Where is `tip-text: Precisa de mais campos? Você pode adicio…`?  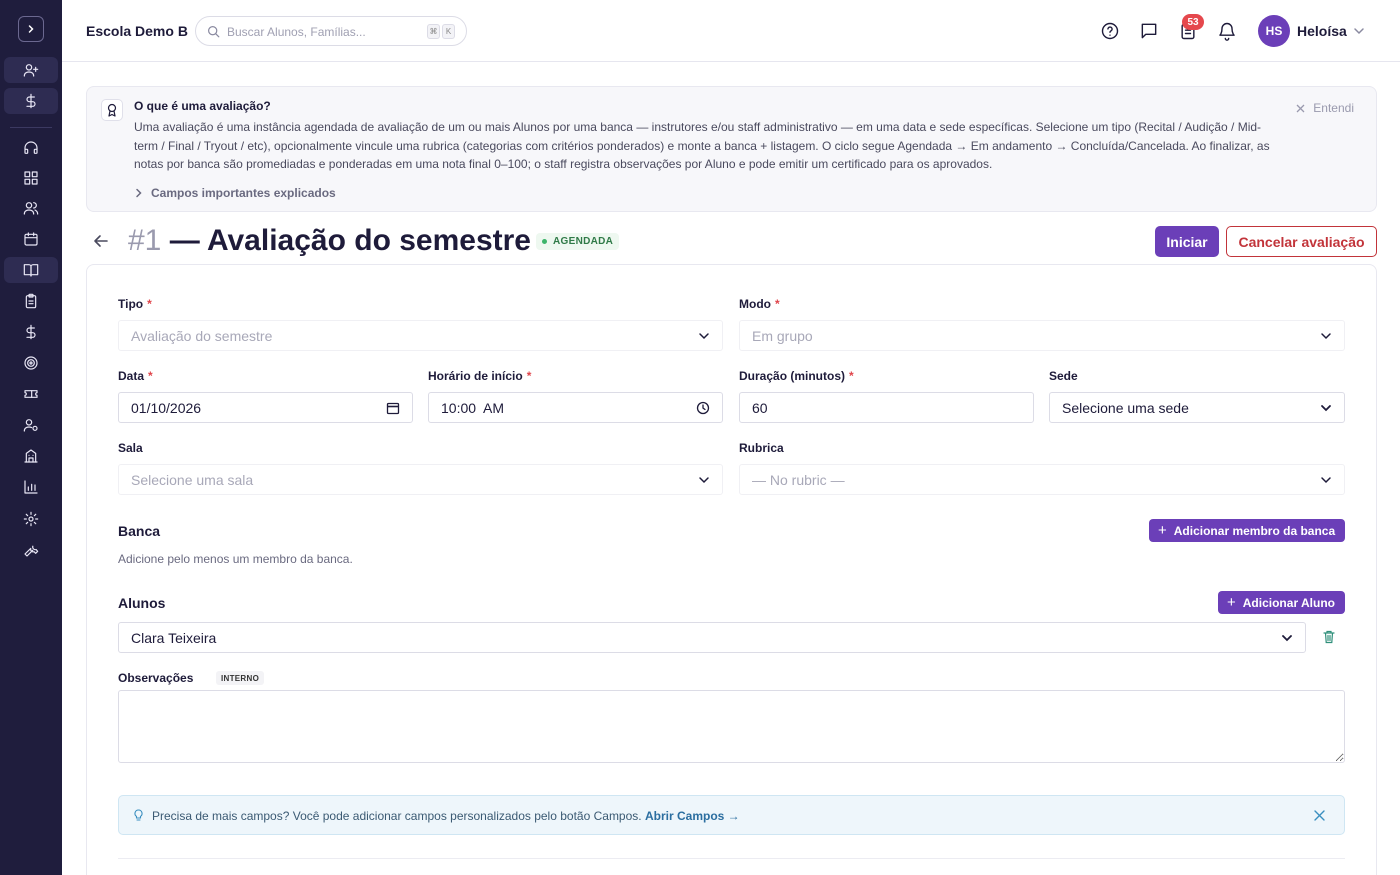
tip-text: Precisa de mais campos? Você pode adicio… is located at coordinates (397, 816).